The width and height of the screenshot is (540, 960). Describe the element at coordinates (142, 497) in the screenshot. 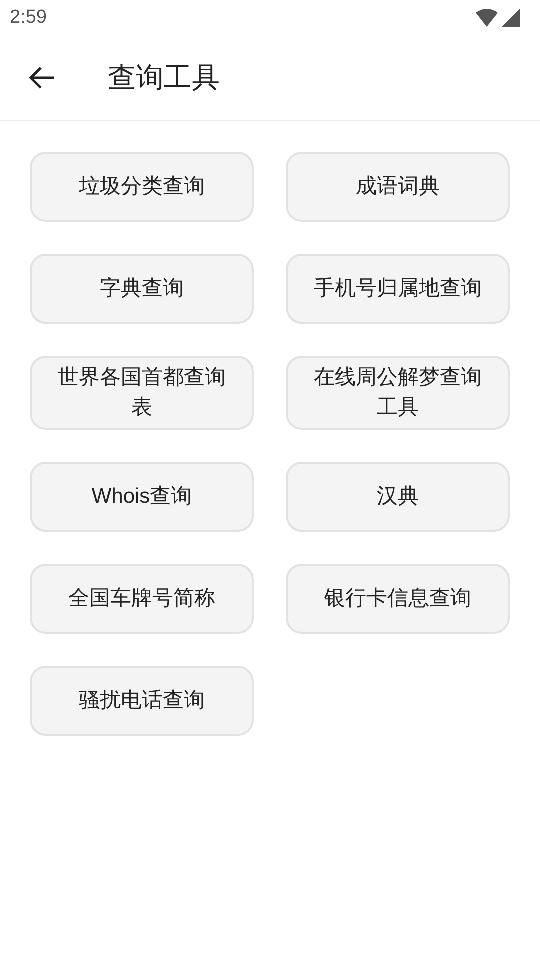

I see `tool-button: Whois查询` at that location.